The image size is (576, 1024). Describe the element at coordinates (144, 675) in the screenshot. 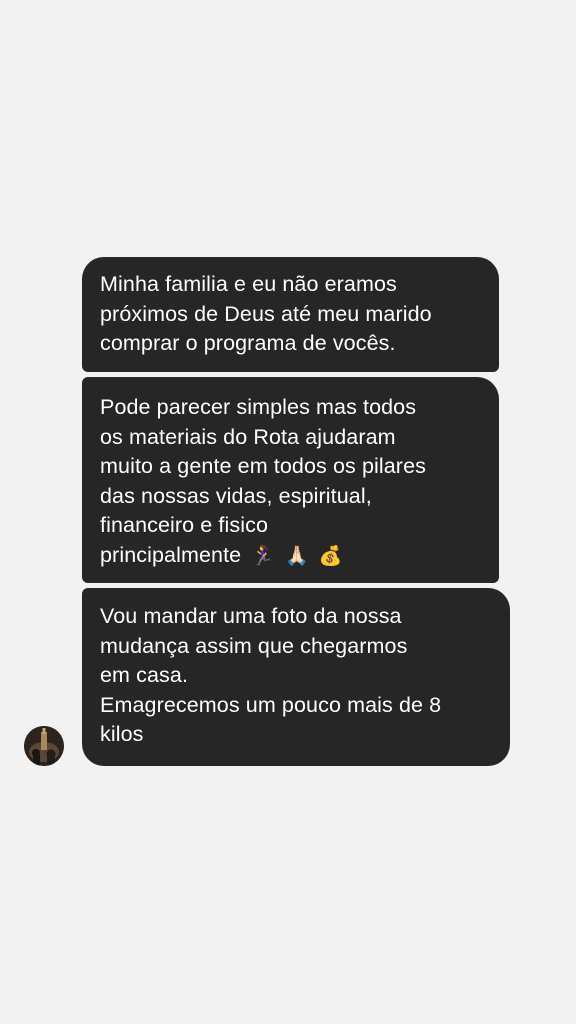

I see `message-text-line: em casa.` at that location.